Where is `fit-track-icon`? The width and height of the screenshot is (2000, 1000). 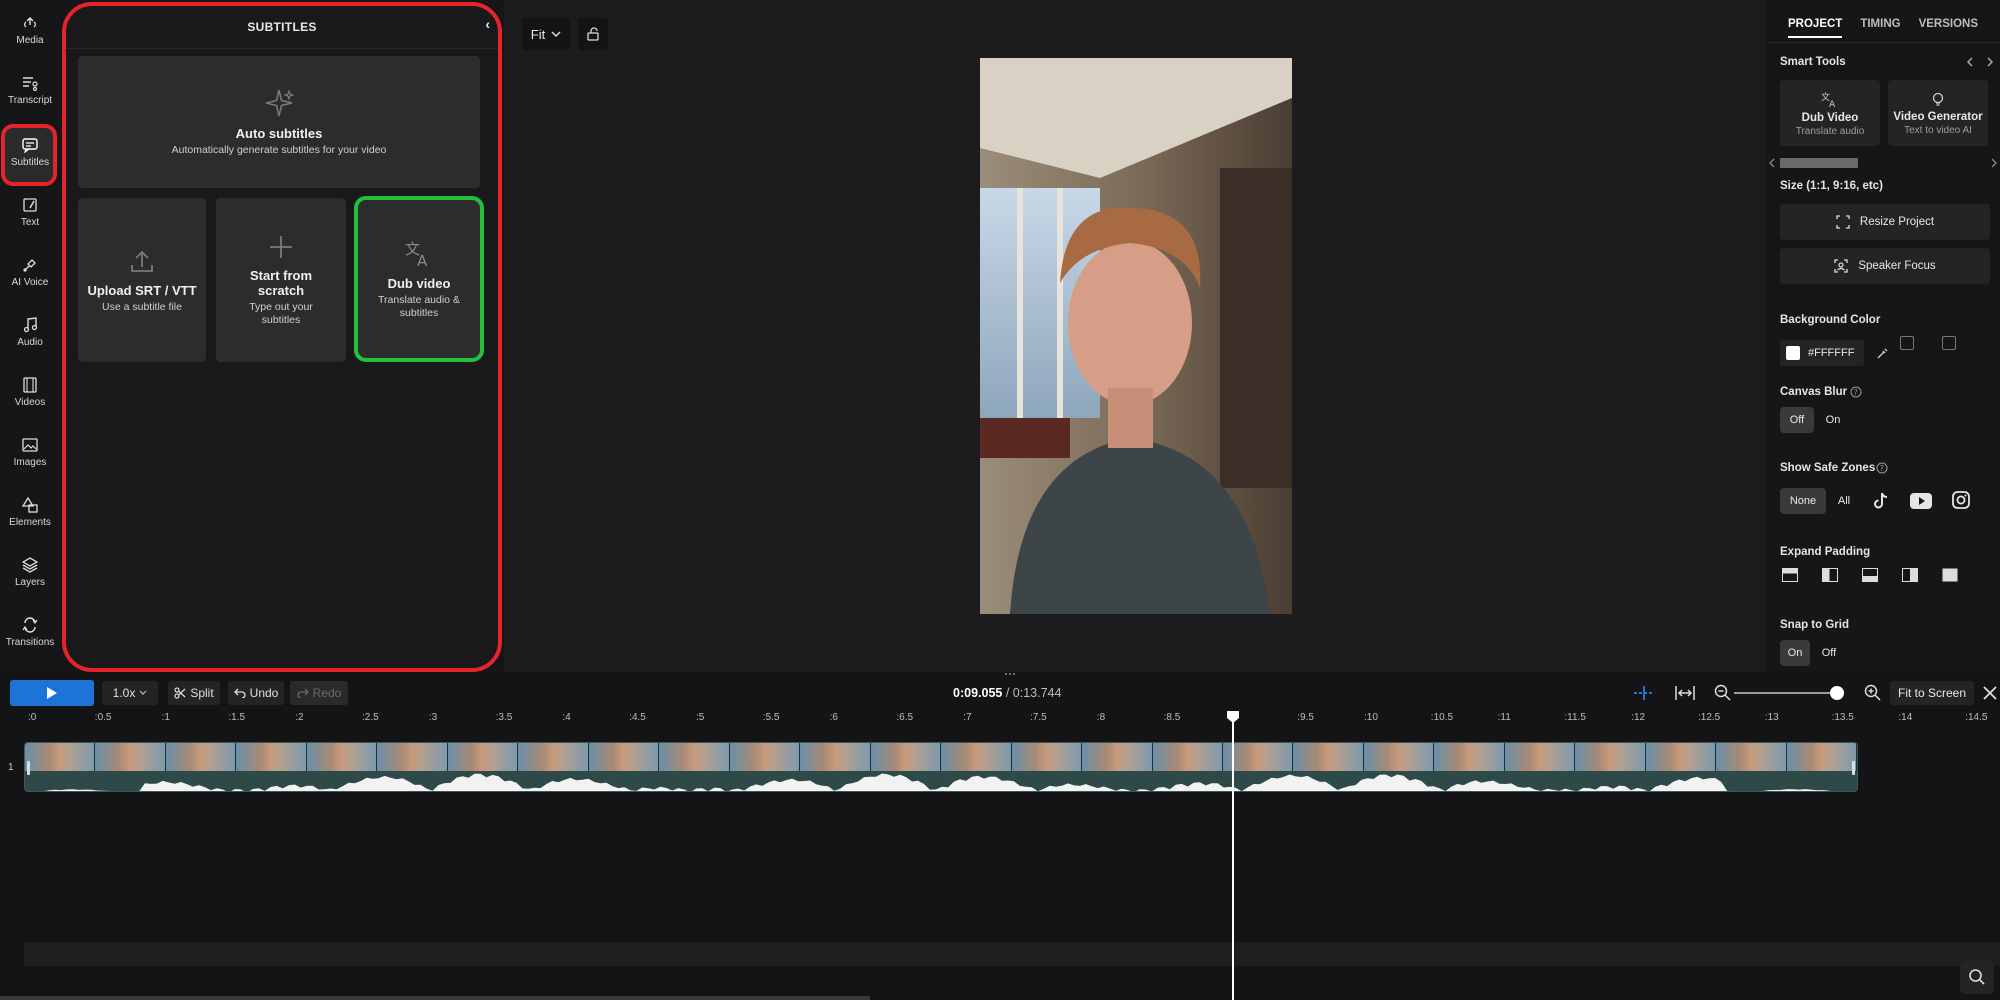 fit-track-icon is located at coordinates (1685, 693).